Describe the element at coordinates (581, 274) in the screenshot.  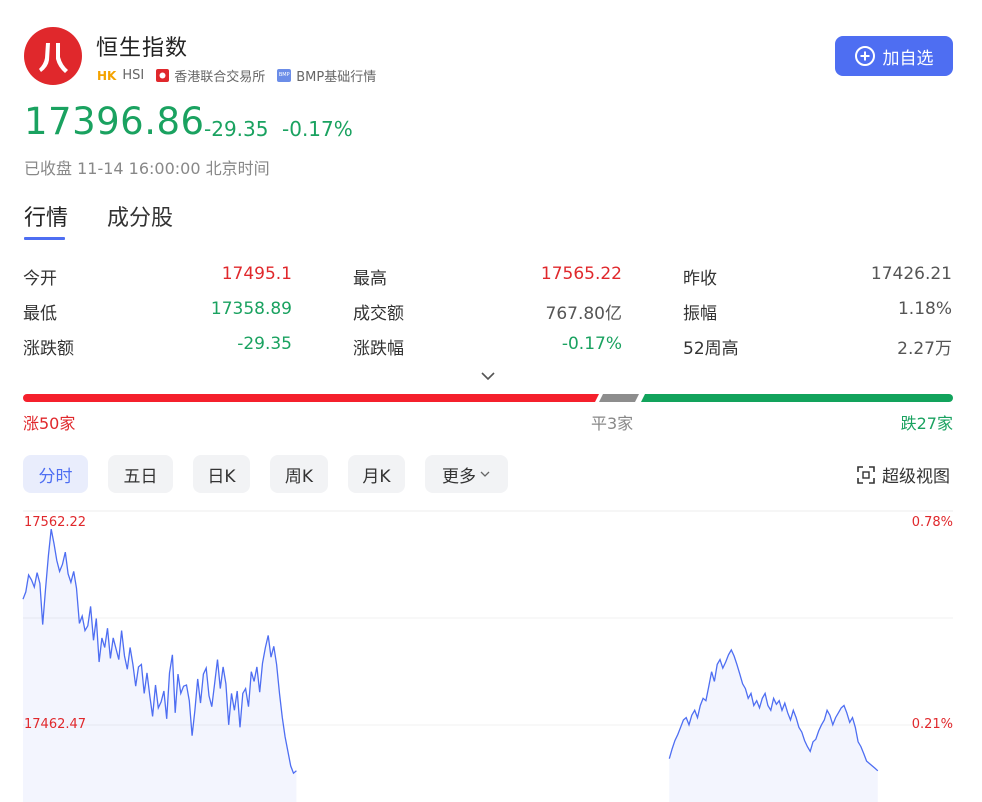
I see `stat-value-high: 17565.22` at that location.